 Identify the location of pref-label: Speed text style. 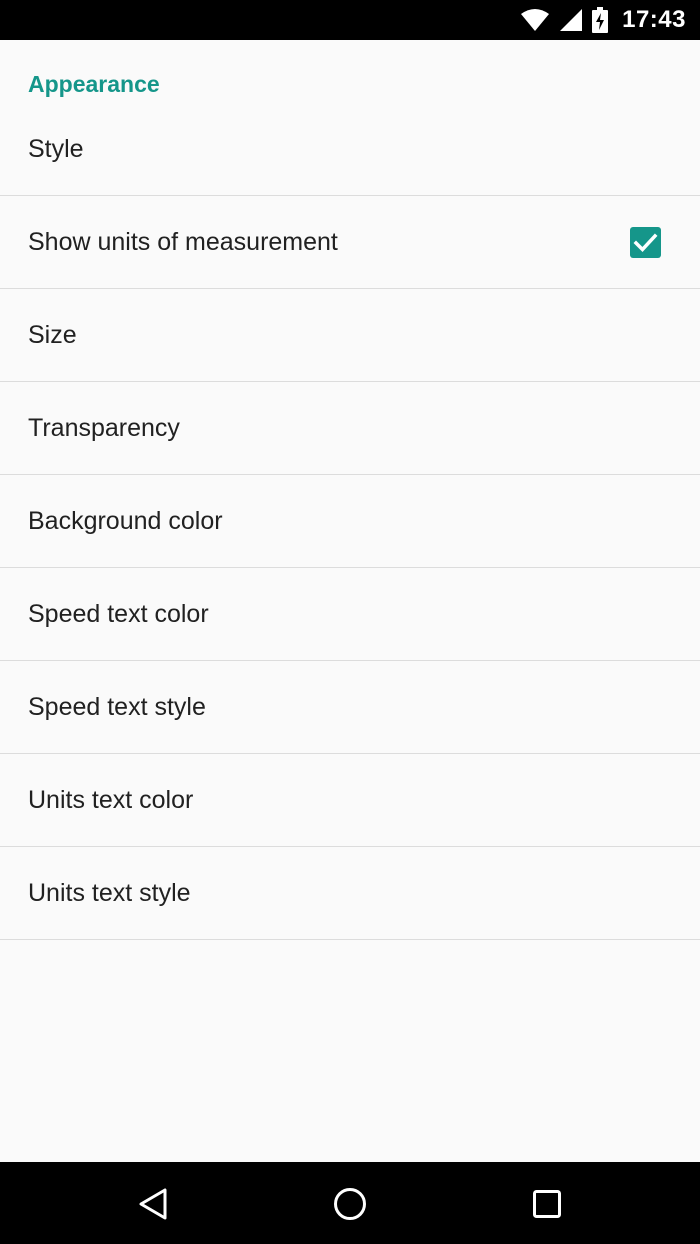
(117, 706).